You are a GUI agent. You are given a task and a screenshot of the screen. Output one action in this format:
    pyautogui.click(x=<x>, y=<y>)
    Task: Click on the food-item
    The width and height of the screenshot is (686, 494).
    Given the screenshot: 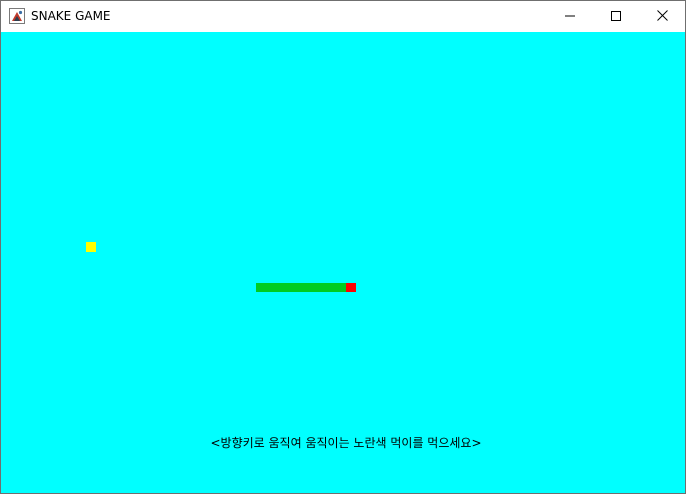 What is the action you would take?
    pyautogui.click(x=91, y=247)
    